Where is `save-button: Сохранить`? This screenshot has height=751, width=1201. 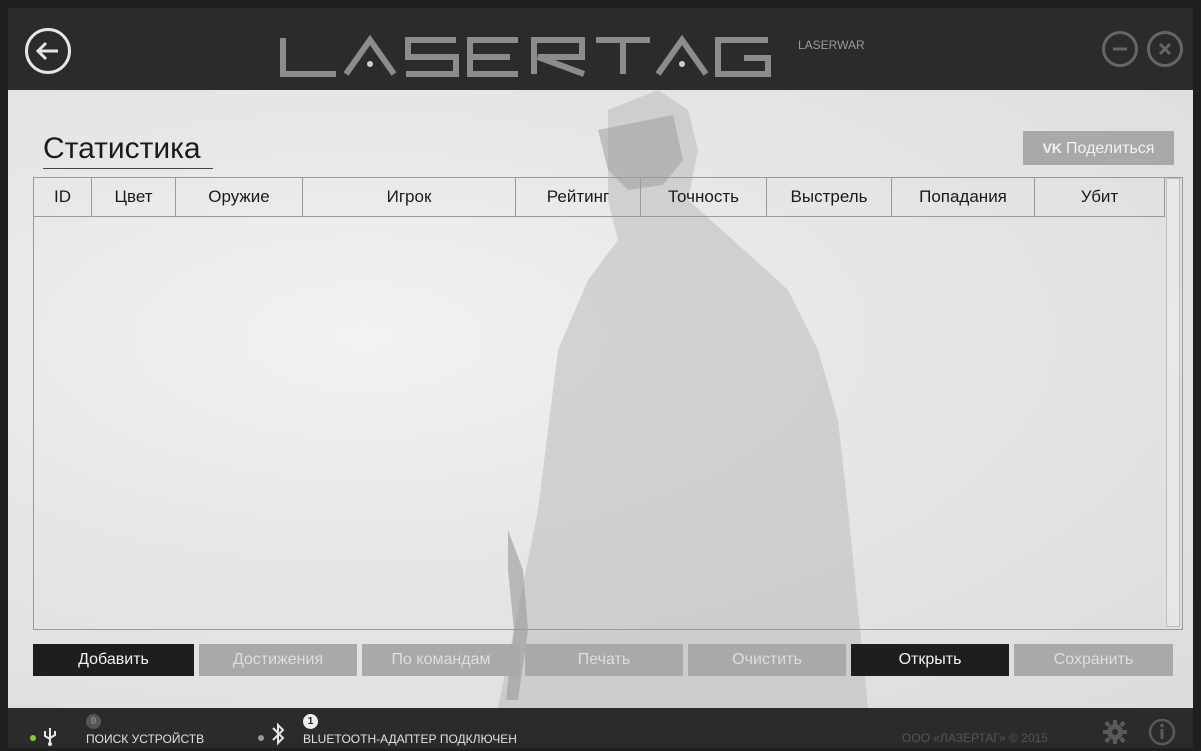 save-button: Сохранить is located at coordinates (1093, 660).